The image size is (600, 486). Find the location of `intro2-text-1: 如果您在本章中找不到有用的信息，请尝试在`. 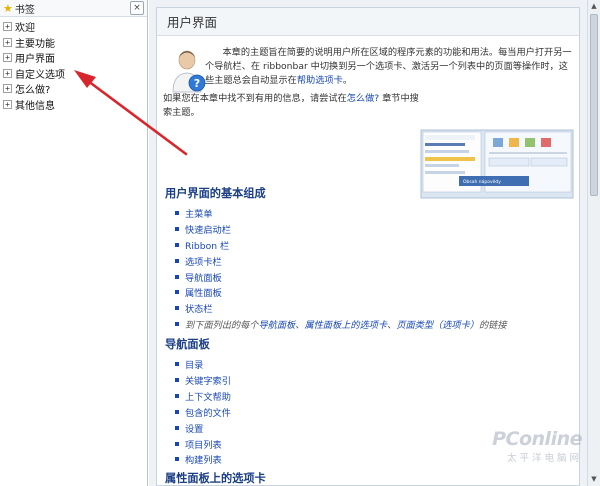

intro2-text-1: 如果您在本章中找不到有用的信息，请尝试在 is located at coordinates (255, 98).